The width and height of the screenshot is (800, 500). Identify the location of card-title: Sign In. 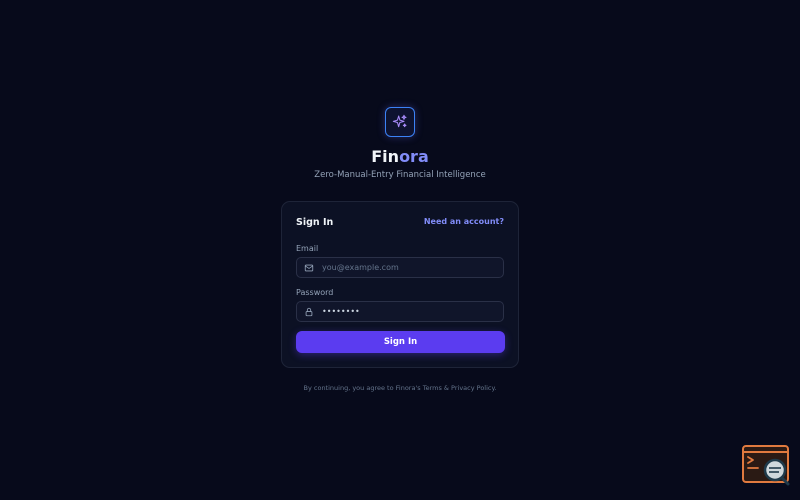
(315, 222).